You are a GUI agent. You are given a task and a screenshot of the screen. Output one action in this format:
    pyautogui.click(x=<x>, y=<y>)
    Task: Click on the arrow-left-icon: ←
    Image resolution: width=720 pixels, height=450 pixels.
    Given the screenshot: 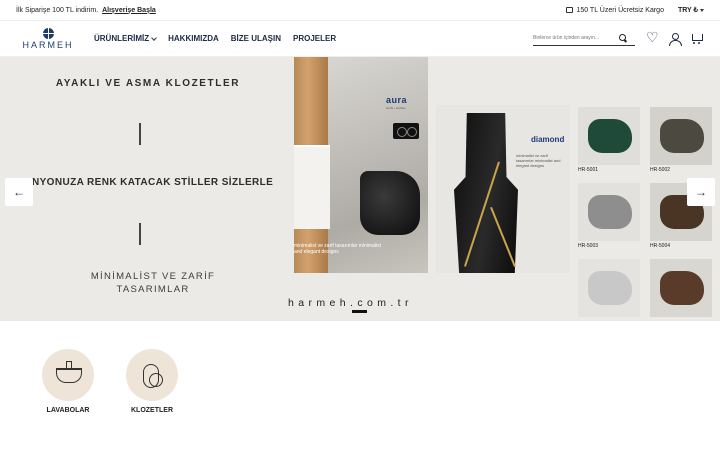 What is the action you would take?
    pyautogui.click(x=19, y=192)
    